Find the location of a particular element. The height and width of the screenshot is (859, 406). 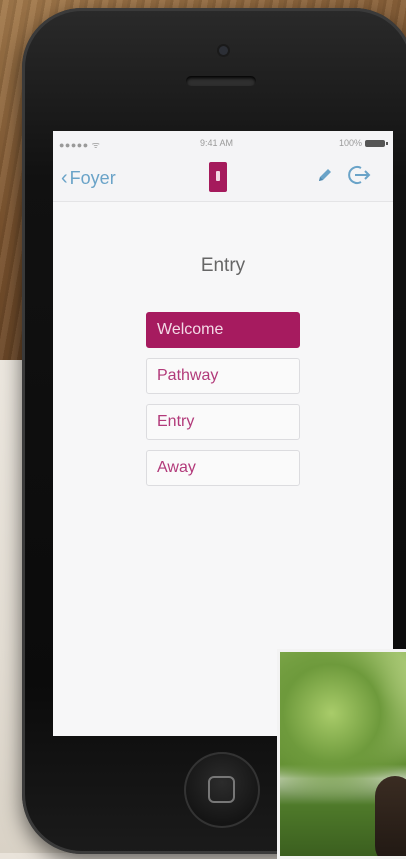

navigation-bar: ‹ Foyer is located at coordinates (223, 177).